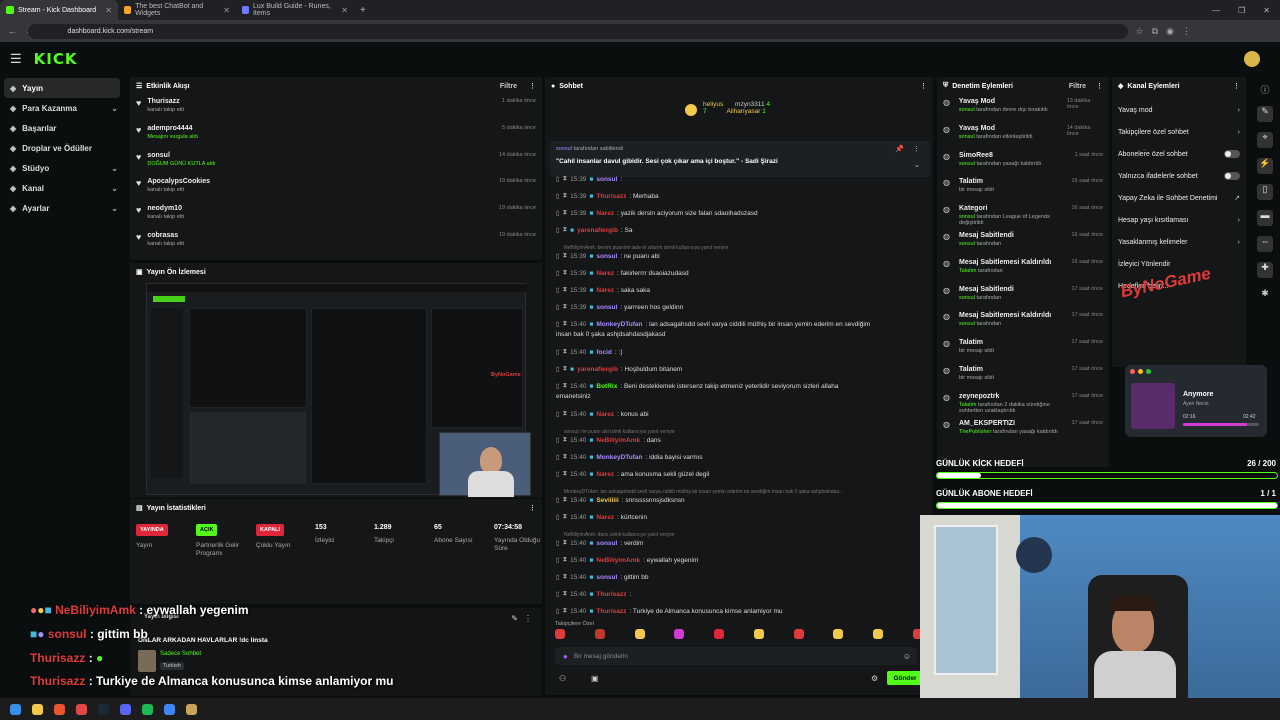 Image resolution: width=1280 pixels, height=720 pixels. I want to click on chat-message: ▯ ⧗ 15:39 ■ sonsul: yarrreen hos geldinn, so click(619, 307).